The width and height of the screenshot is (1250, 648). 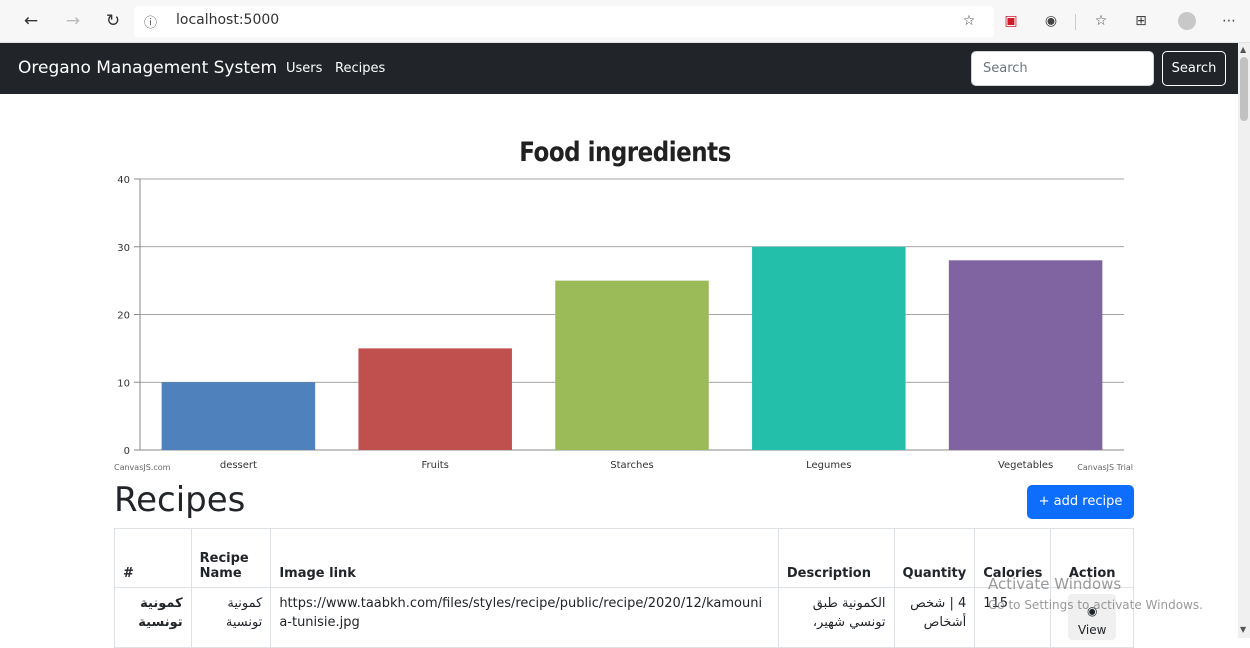 I want to click on col-header-id: #, so click(x=153, y=558).